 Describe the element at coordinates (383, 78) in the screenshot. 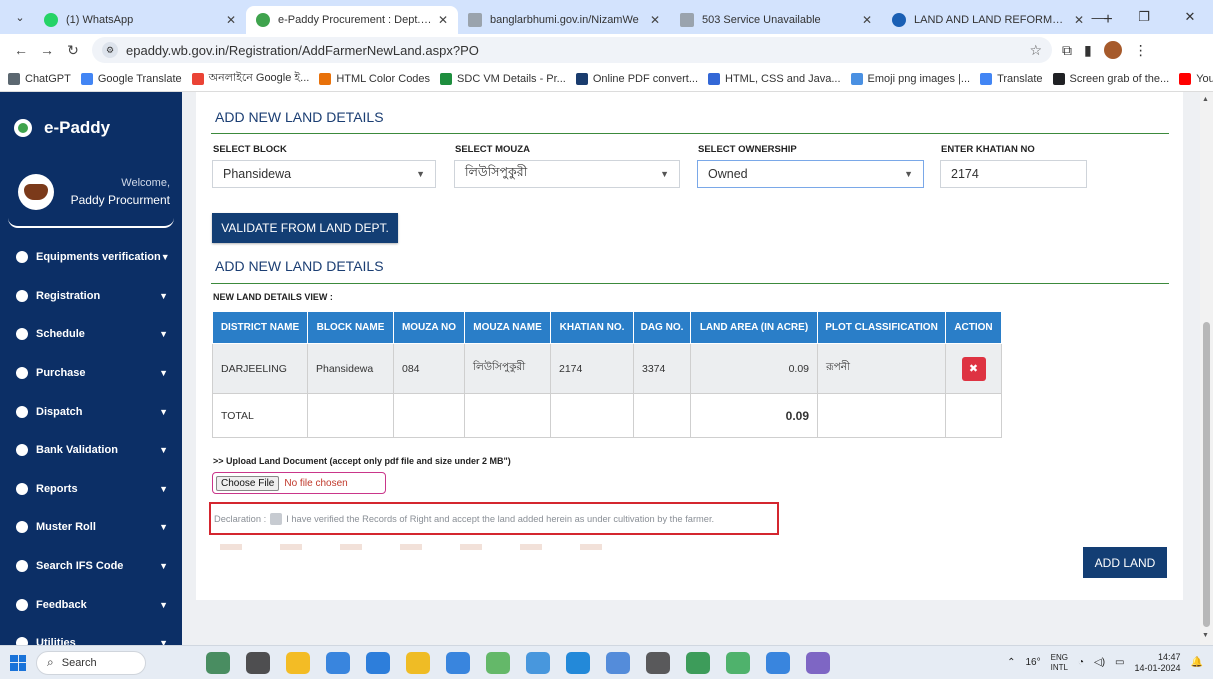

I see `bookmark-label: HTML Color Codes` at that location.